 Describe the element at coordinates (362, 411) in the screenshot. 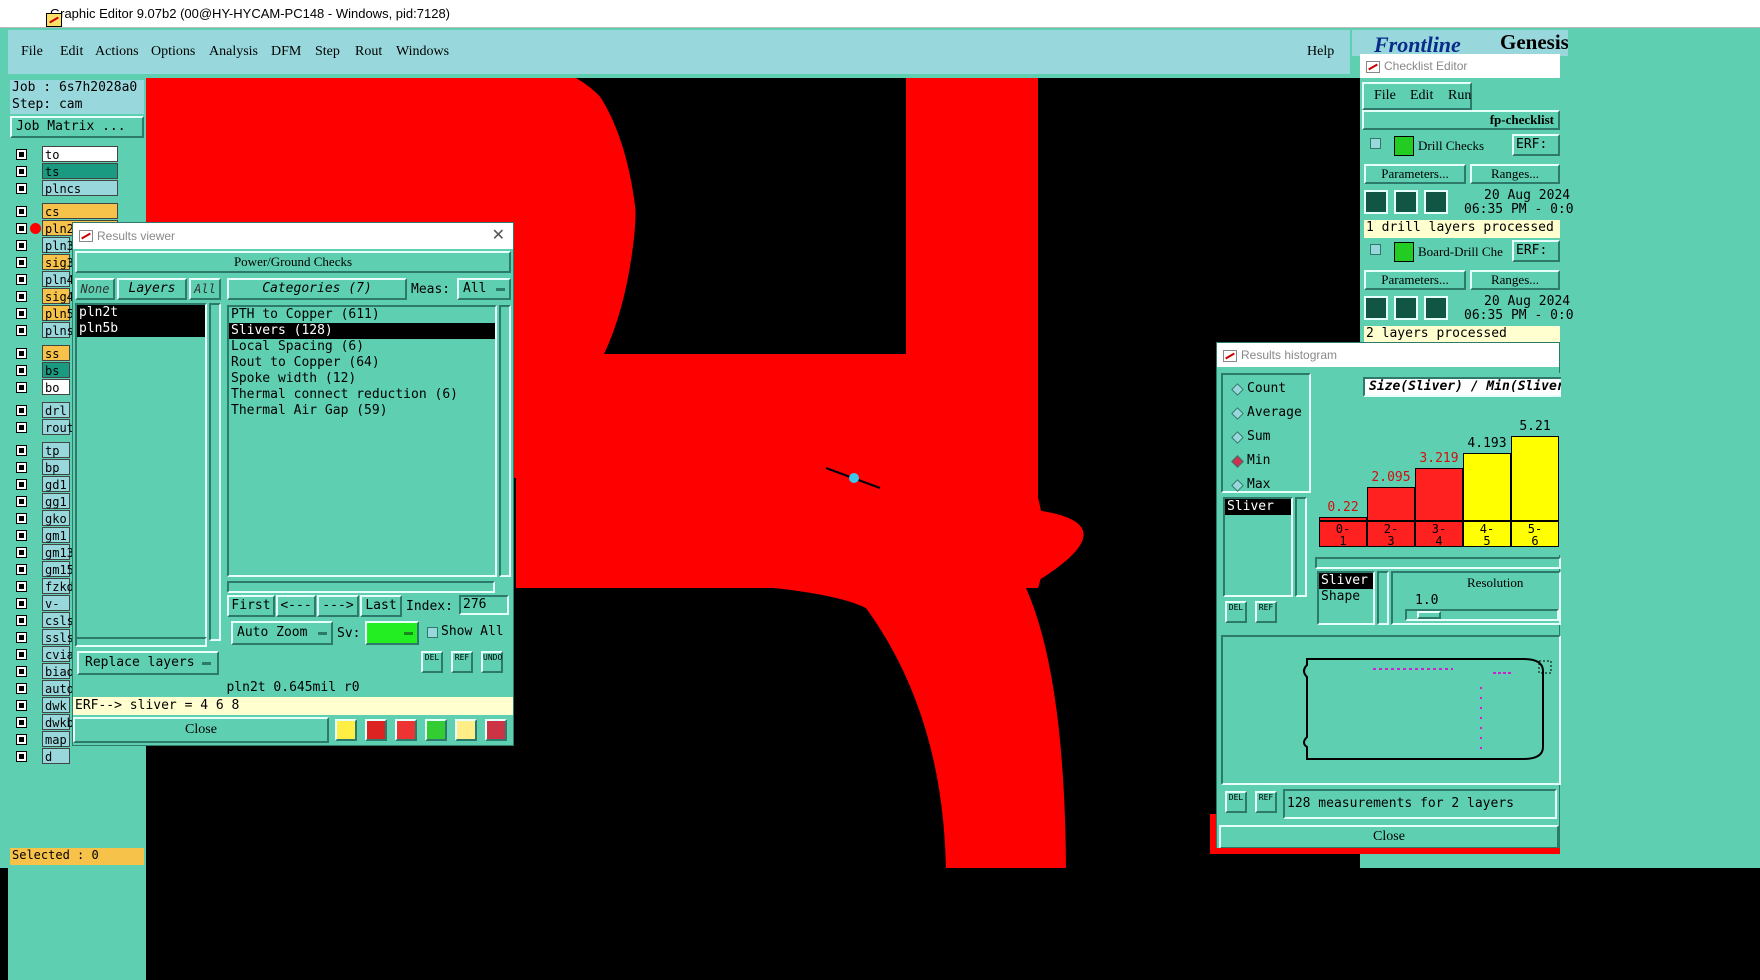

I see `category-item: Thermal Air Gap (59)` at that location.